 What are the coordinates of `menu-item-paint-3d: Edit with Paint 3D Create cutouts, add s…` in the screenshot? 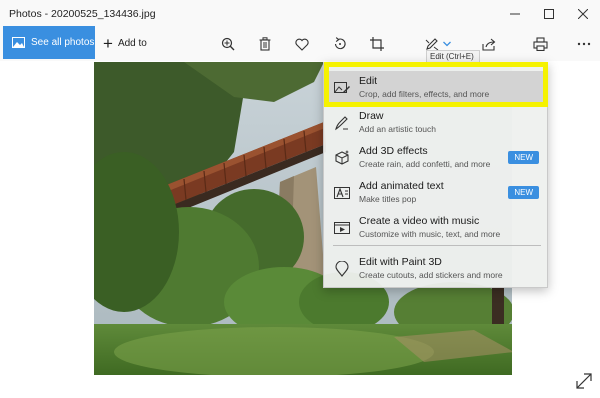 It's located at (435, 269).